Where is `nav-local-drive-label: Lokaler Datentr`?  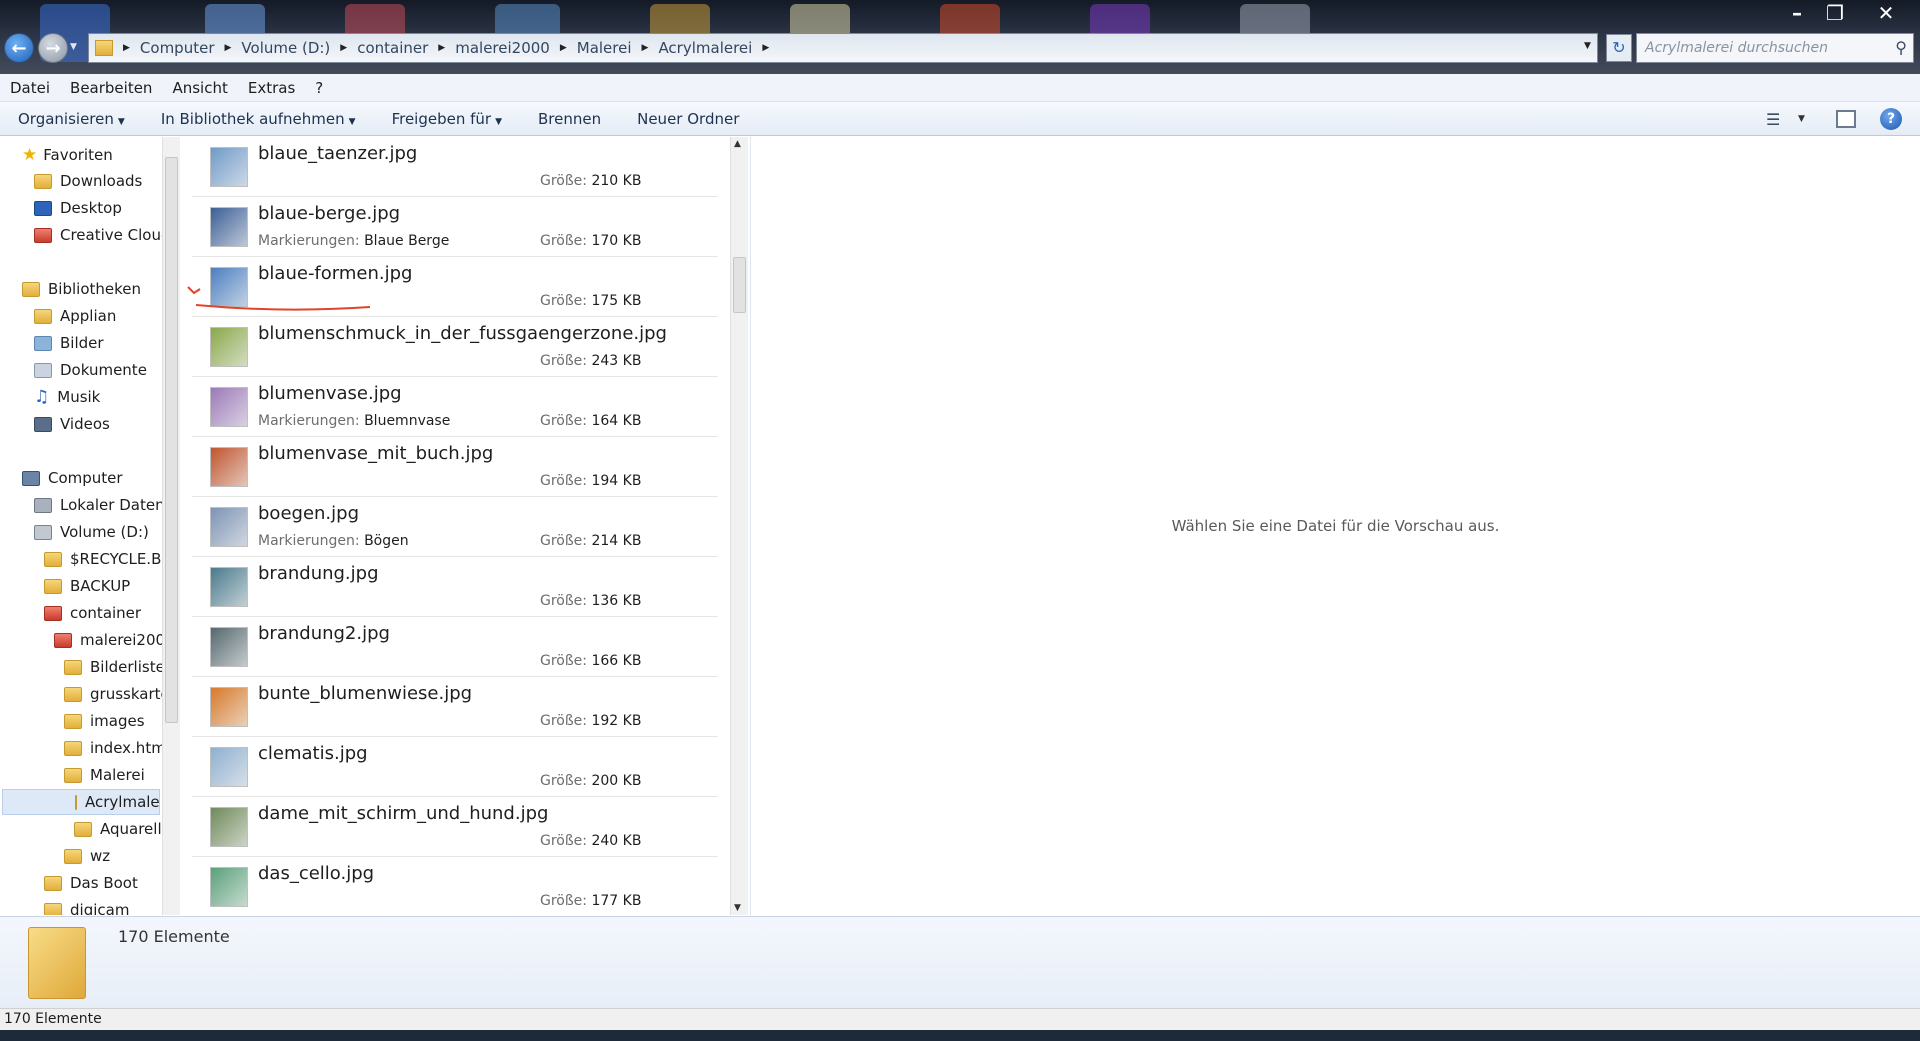
nav-local-drive-label: Lokaler Datentr is located at coordinates (111, 505).